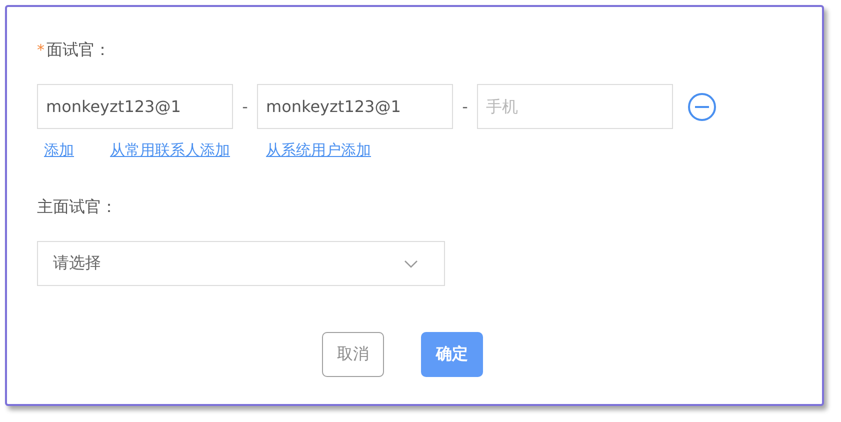 The image size is (841, 422). I want to click on interviewer-label: 面试官：, so click(78, 50).